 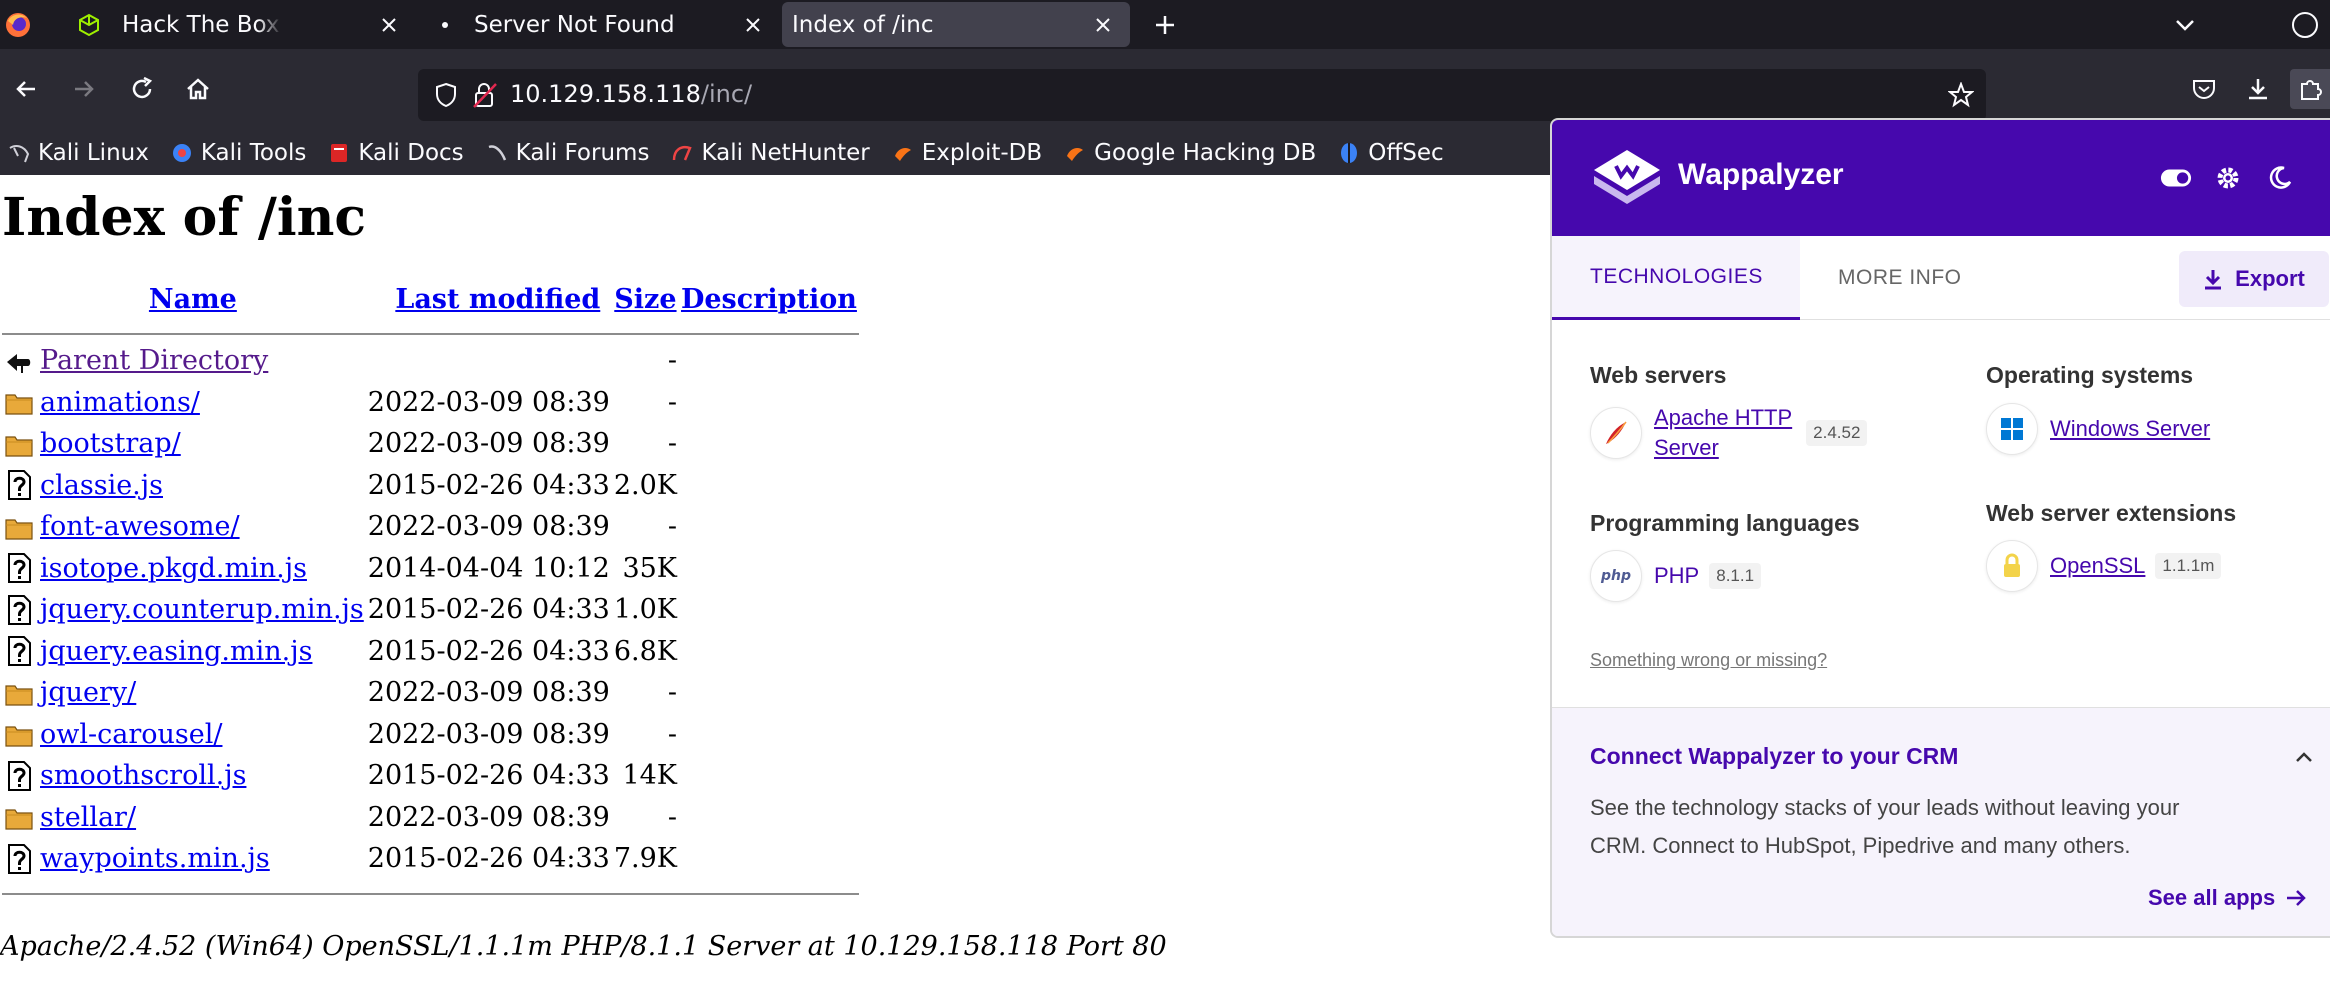 I want to click on bookmark-exploit-db: Exploit-DB, so click(x=967, y=153).